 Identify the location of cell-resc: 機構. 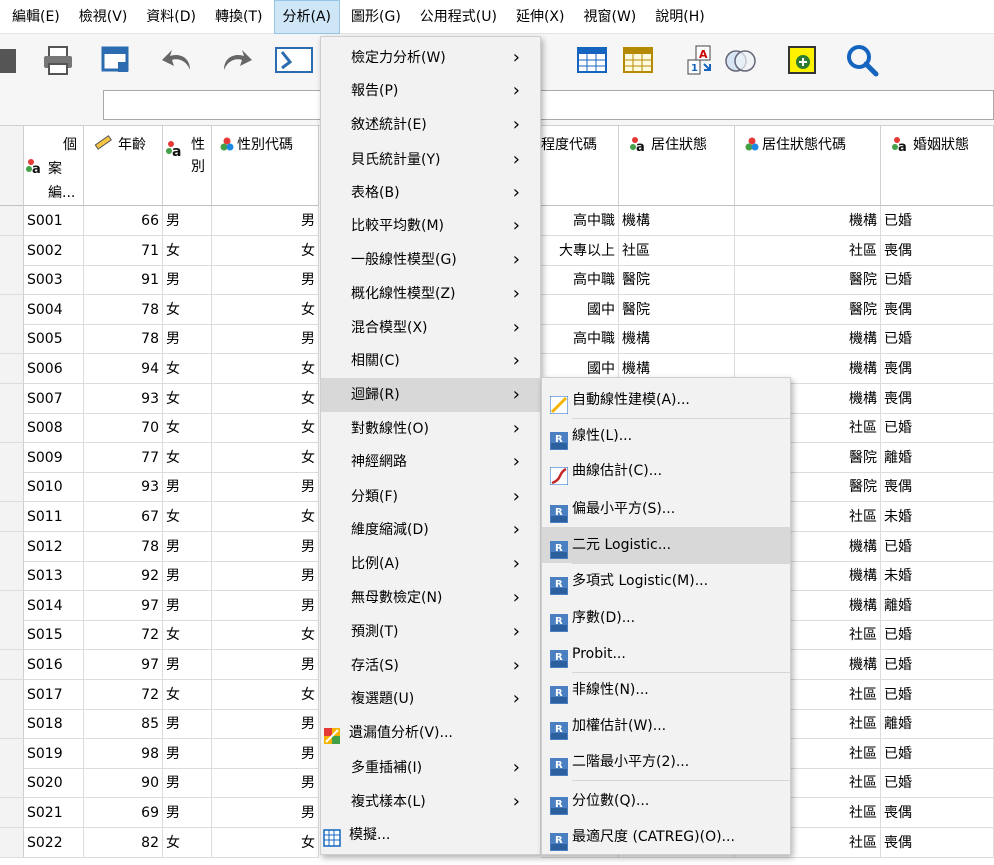
(808, 339).